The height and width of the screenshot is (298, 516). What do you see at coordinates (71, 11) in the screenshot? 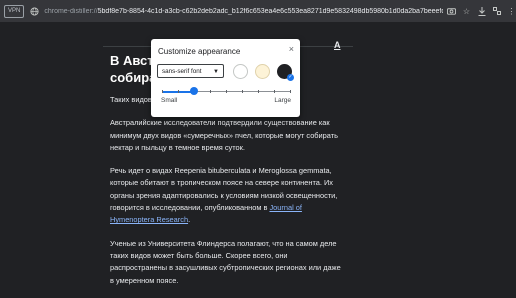
I see `url-scheme: chrome-distiller://` at bounding box center [71, 11].